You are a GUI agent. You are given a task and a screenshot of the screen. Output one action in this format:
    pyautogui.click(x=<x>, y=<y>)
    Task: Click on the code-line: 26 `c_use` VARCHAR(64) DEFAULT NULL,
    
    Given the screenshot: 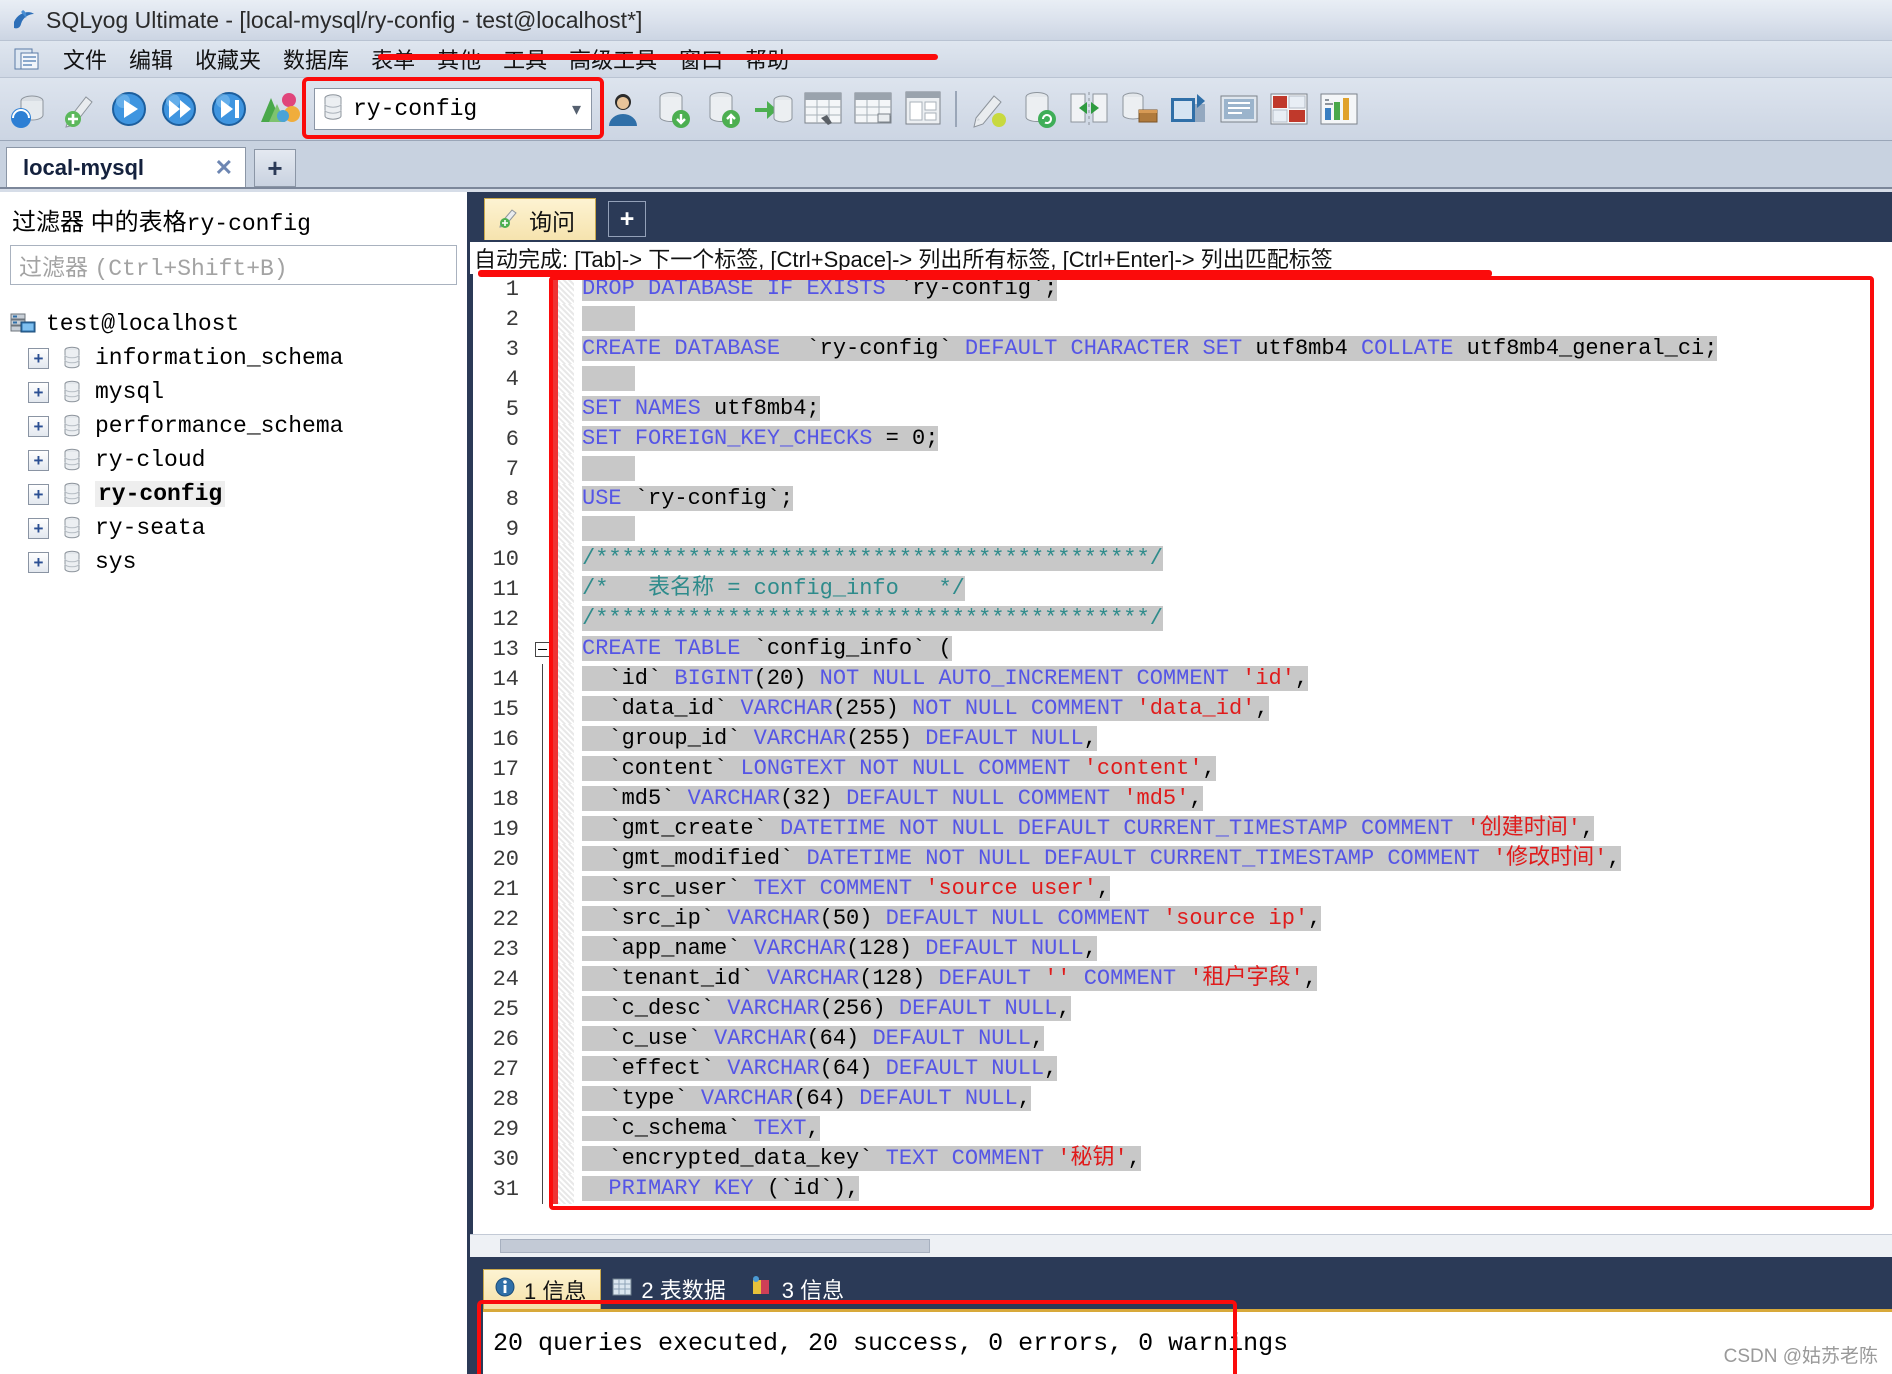 What is the action you would take?
    pyautogui.click(x=1182, y=1039)
    